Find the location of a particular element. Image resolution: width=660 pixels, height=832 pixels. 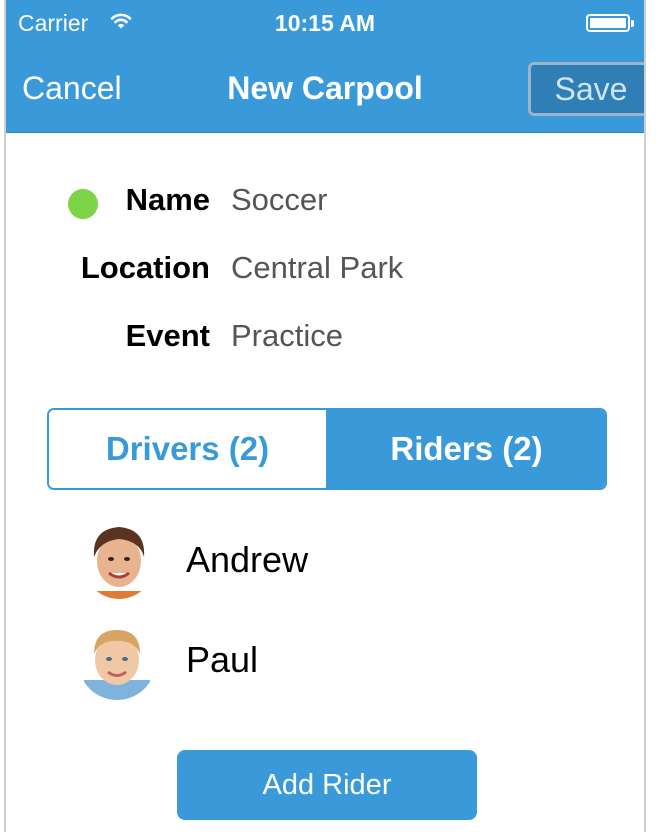

battery-icon is located at coordinates (610, 23).